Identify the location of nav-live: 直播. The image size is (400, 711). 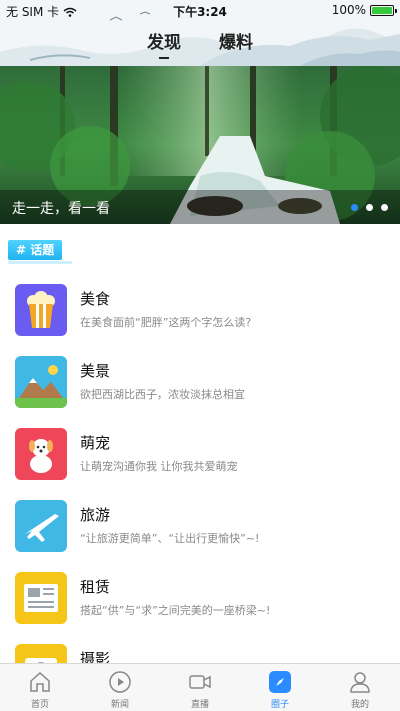
(200, 687).